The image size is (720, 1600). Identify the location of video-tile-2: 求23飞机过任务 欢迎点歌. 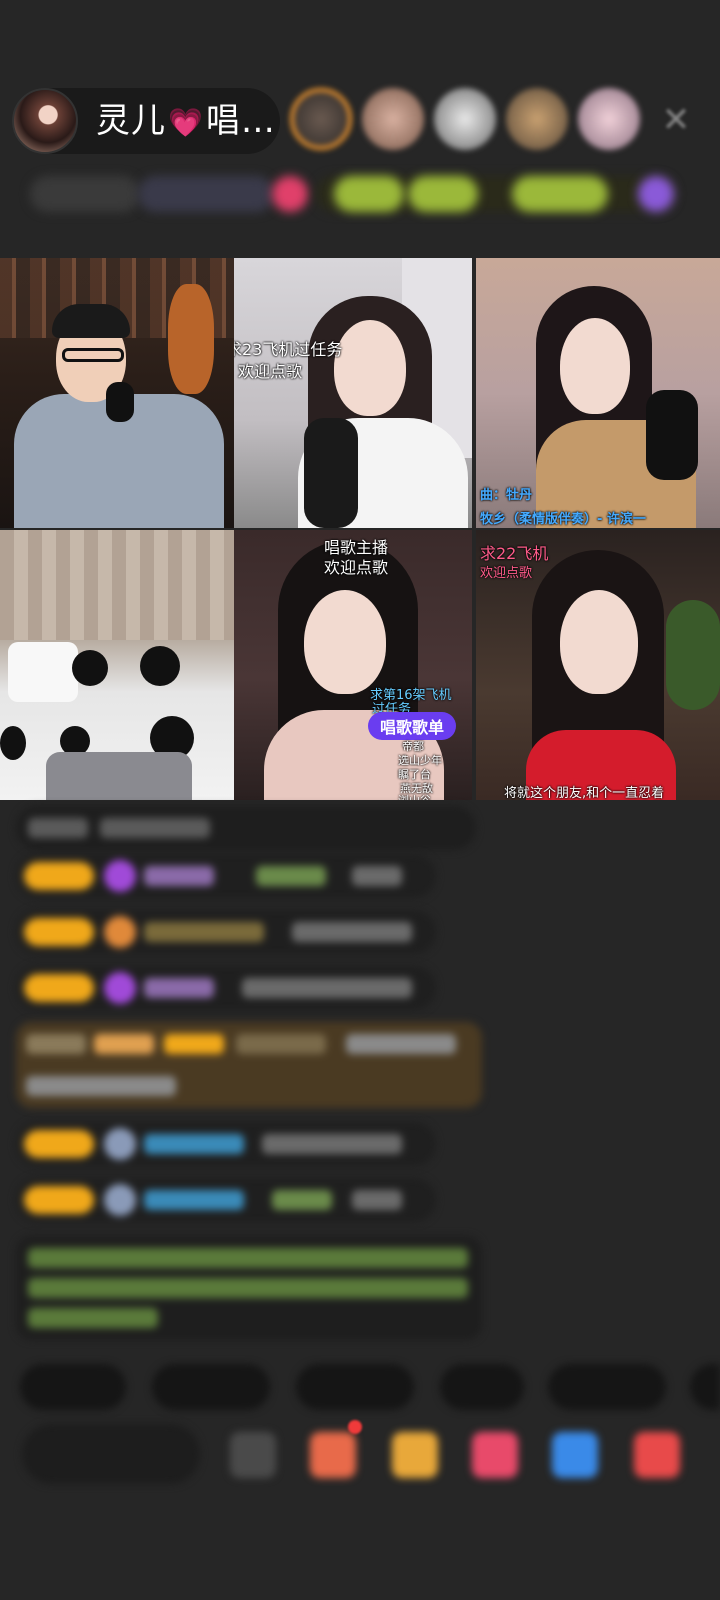
(353, 393).